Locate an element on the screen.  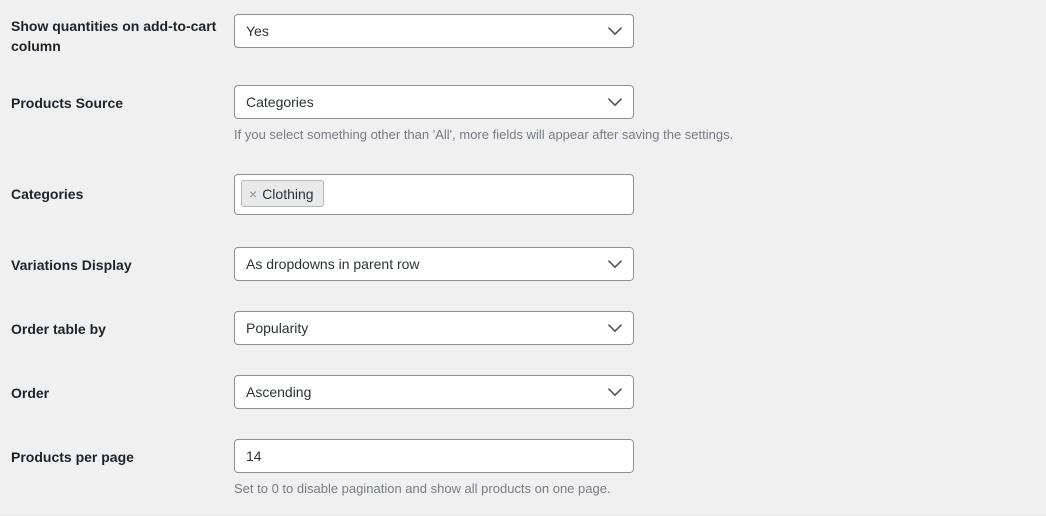
select-variations-display: As dropdowns in parent row is located at coordinates (434, 264).